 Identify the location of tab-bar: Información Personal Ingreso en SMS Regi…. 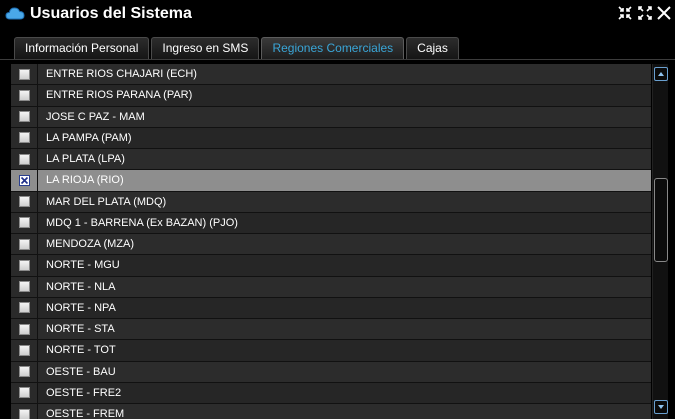
(237, 48).